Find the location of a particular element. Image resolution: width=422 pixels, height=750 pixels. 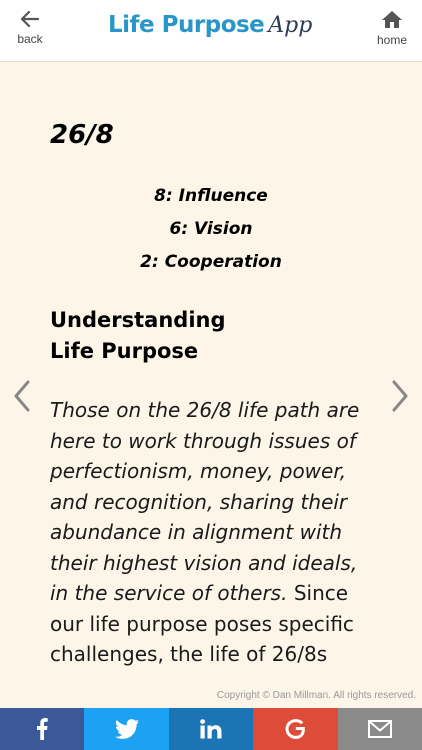

chevron-right-icon is located at coordinates (400, 396).